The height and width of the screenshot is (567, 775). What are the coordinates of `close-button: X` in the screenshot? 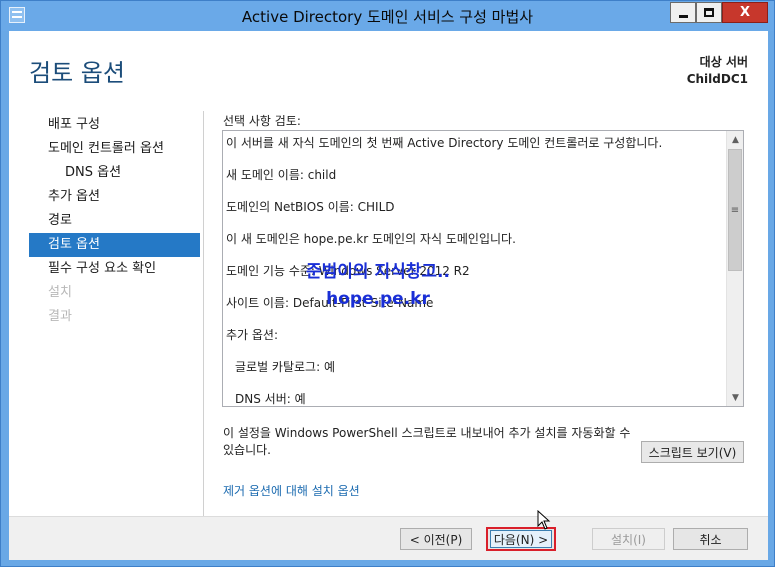 It's located at (745, 12).